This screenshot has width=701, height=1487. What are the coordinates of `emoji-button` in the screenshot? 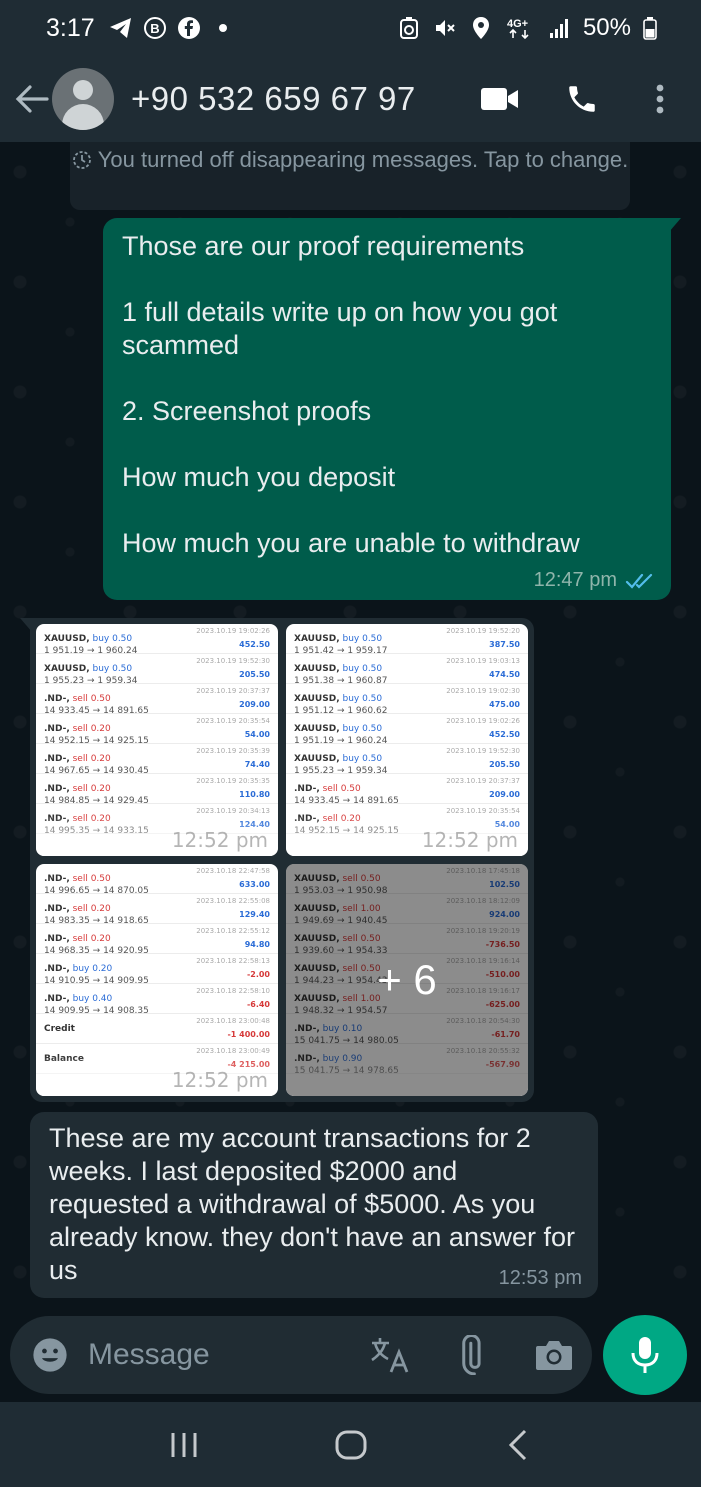 It's located at (50, 1355).